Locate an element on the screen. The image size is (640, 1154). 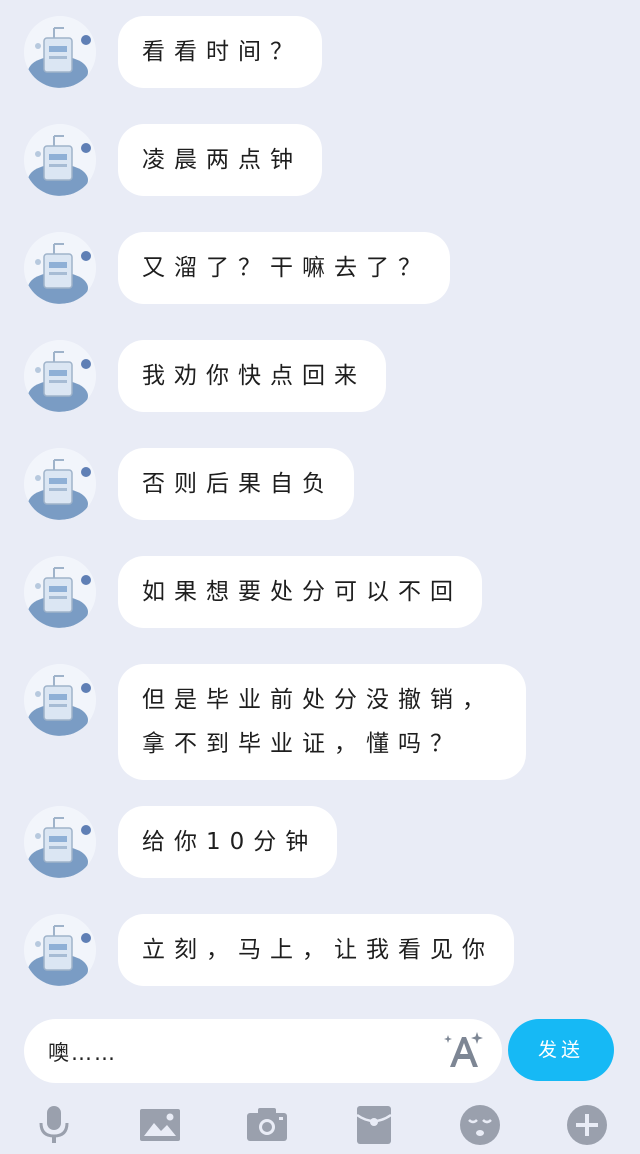
message-bubble: 但是毕业前处分没撤销，拿不到毕业证，懂吗？ is located at coordinates (322, 722).